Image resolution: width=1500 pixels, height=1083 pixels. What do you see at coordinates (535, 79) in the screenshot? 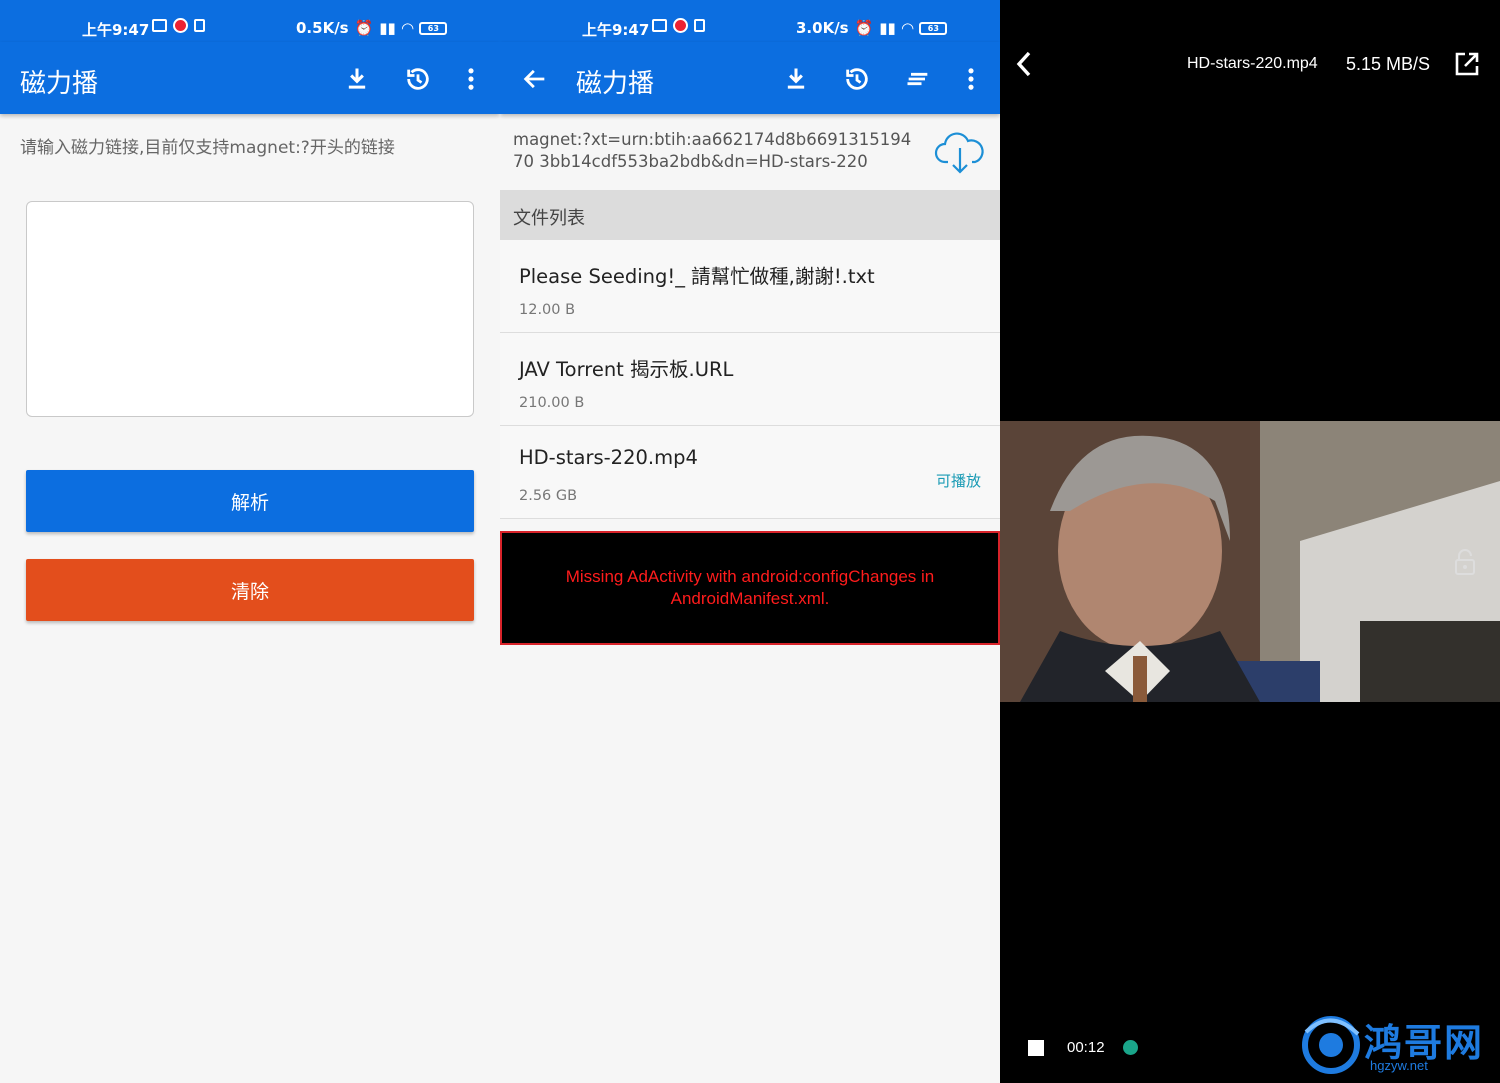
I see `back-arrow-icon` at bounding box center [535, 79].